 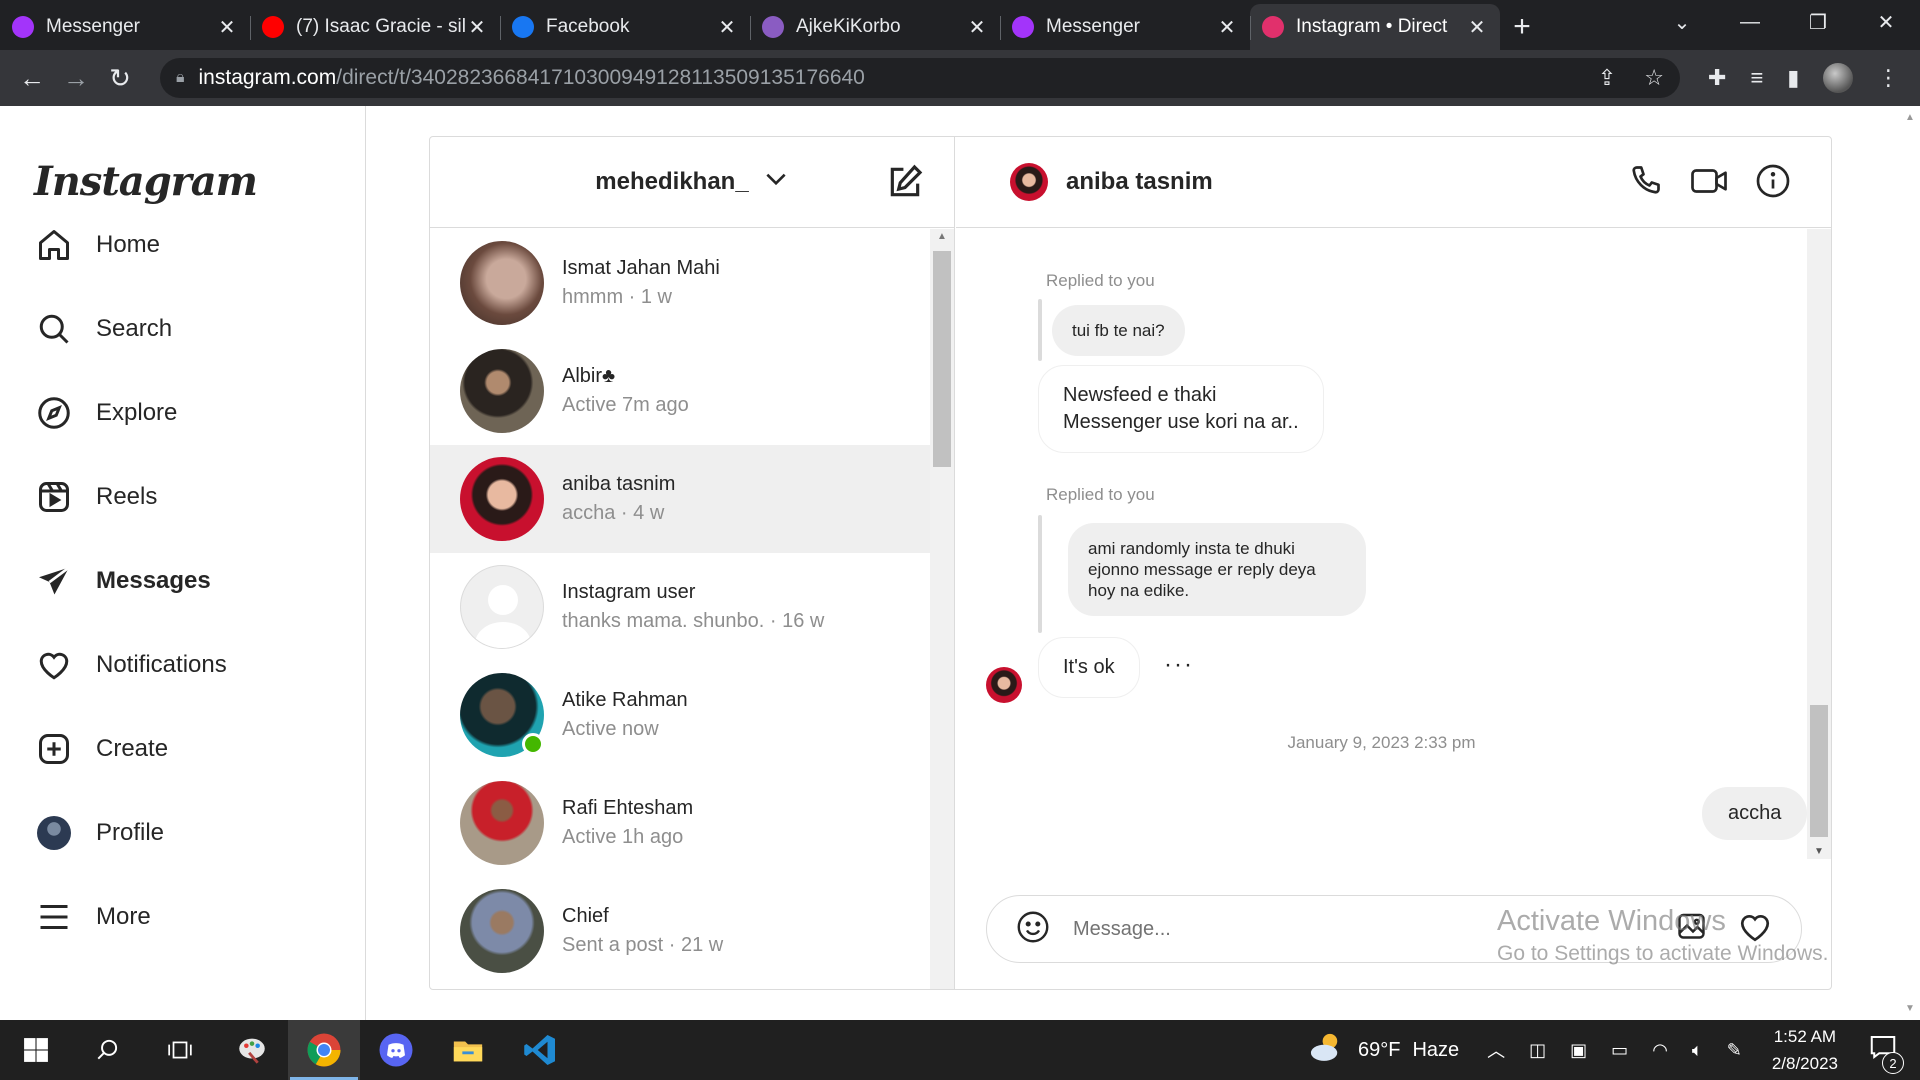 What do you see at coordinates (875, 27) in the screenshot?
I see `browser-tab: AjkeKiKorbo ✕` at bounding box center [875, 27].